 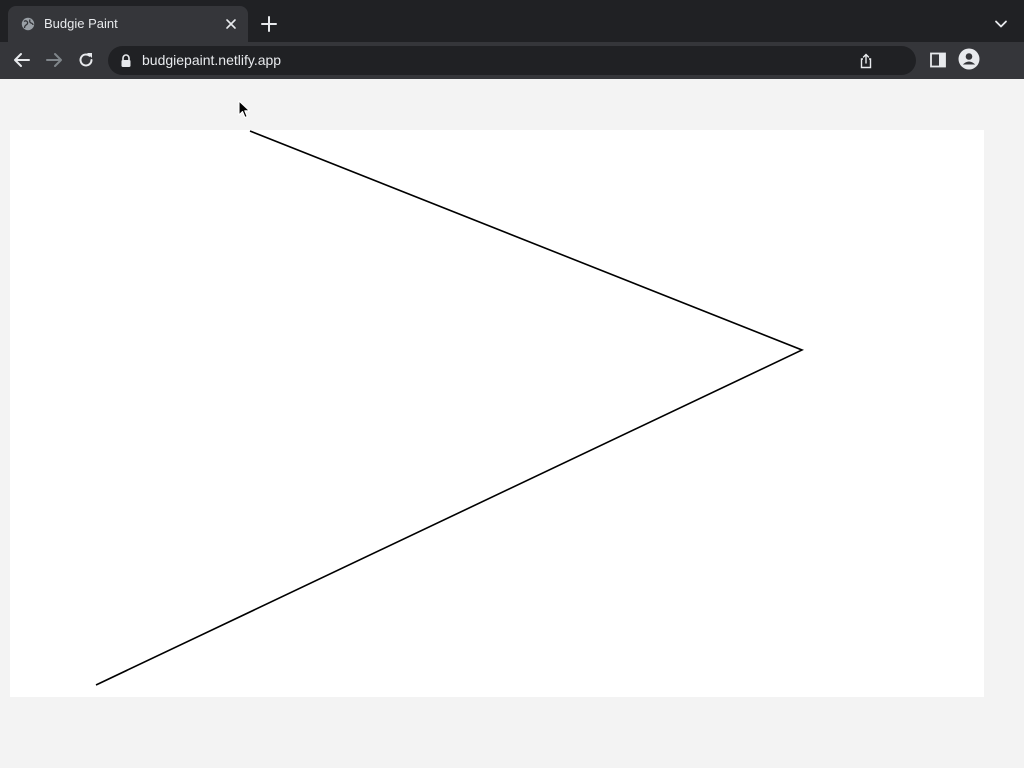 What do you see at coordinates (28, 24) in the screenshot?
I see `globe-icon` at bounding box center [28, 24].